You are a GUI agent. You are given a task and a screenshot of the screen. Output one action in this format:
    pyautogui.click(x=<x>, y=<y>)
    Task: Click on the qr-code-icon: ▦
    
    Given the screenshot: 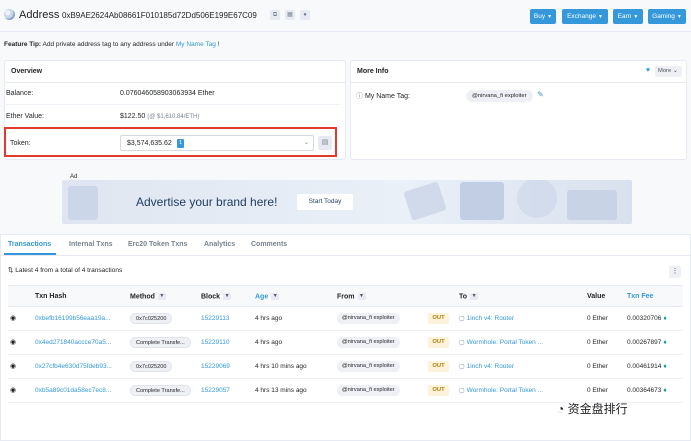 What is the action you would take?
    pyautogui.click(x=290, y=15)
    